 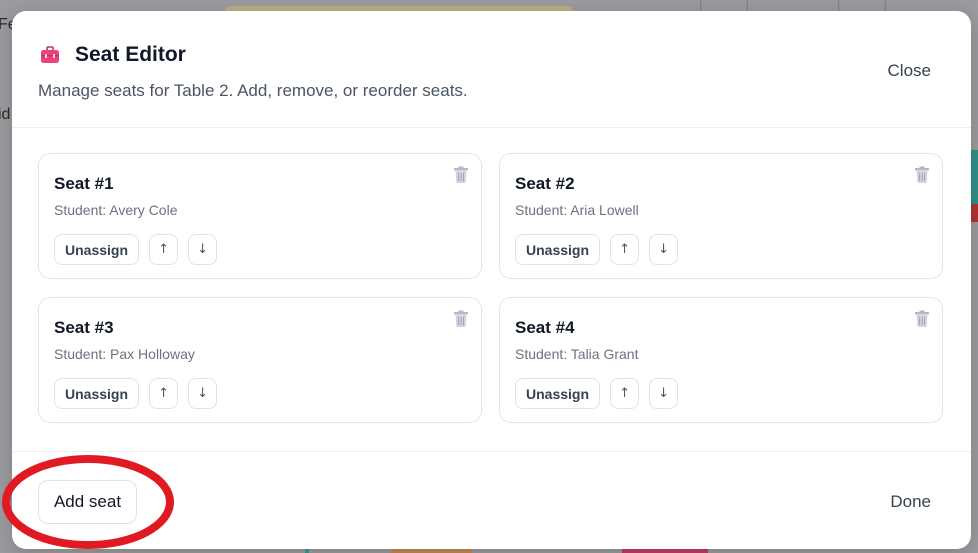 I want to click on seat-title: Seat #2, so click(x=545, y=183).